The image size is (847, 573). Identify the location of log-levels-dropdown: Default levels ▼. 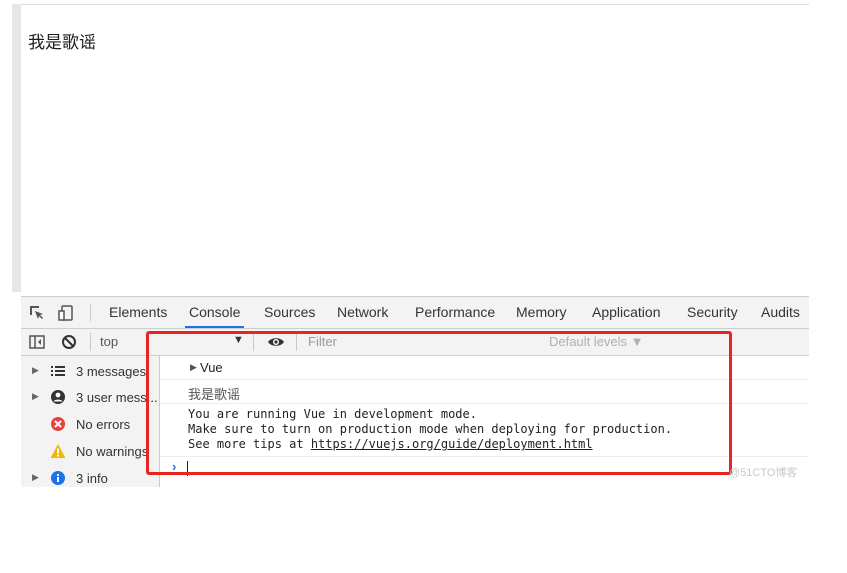
(596, 341).